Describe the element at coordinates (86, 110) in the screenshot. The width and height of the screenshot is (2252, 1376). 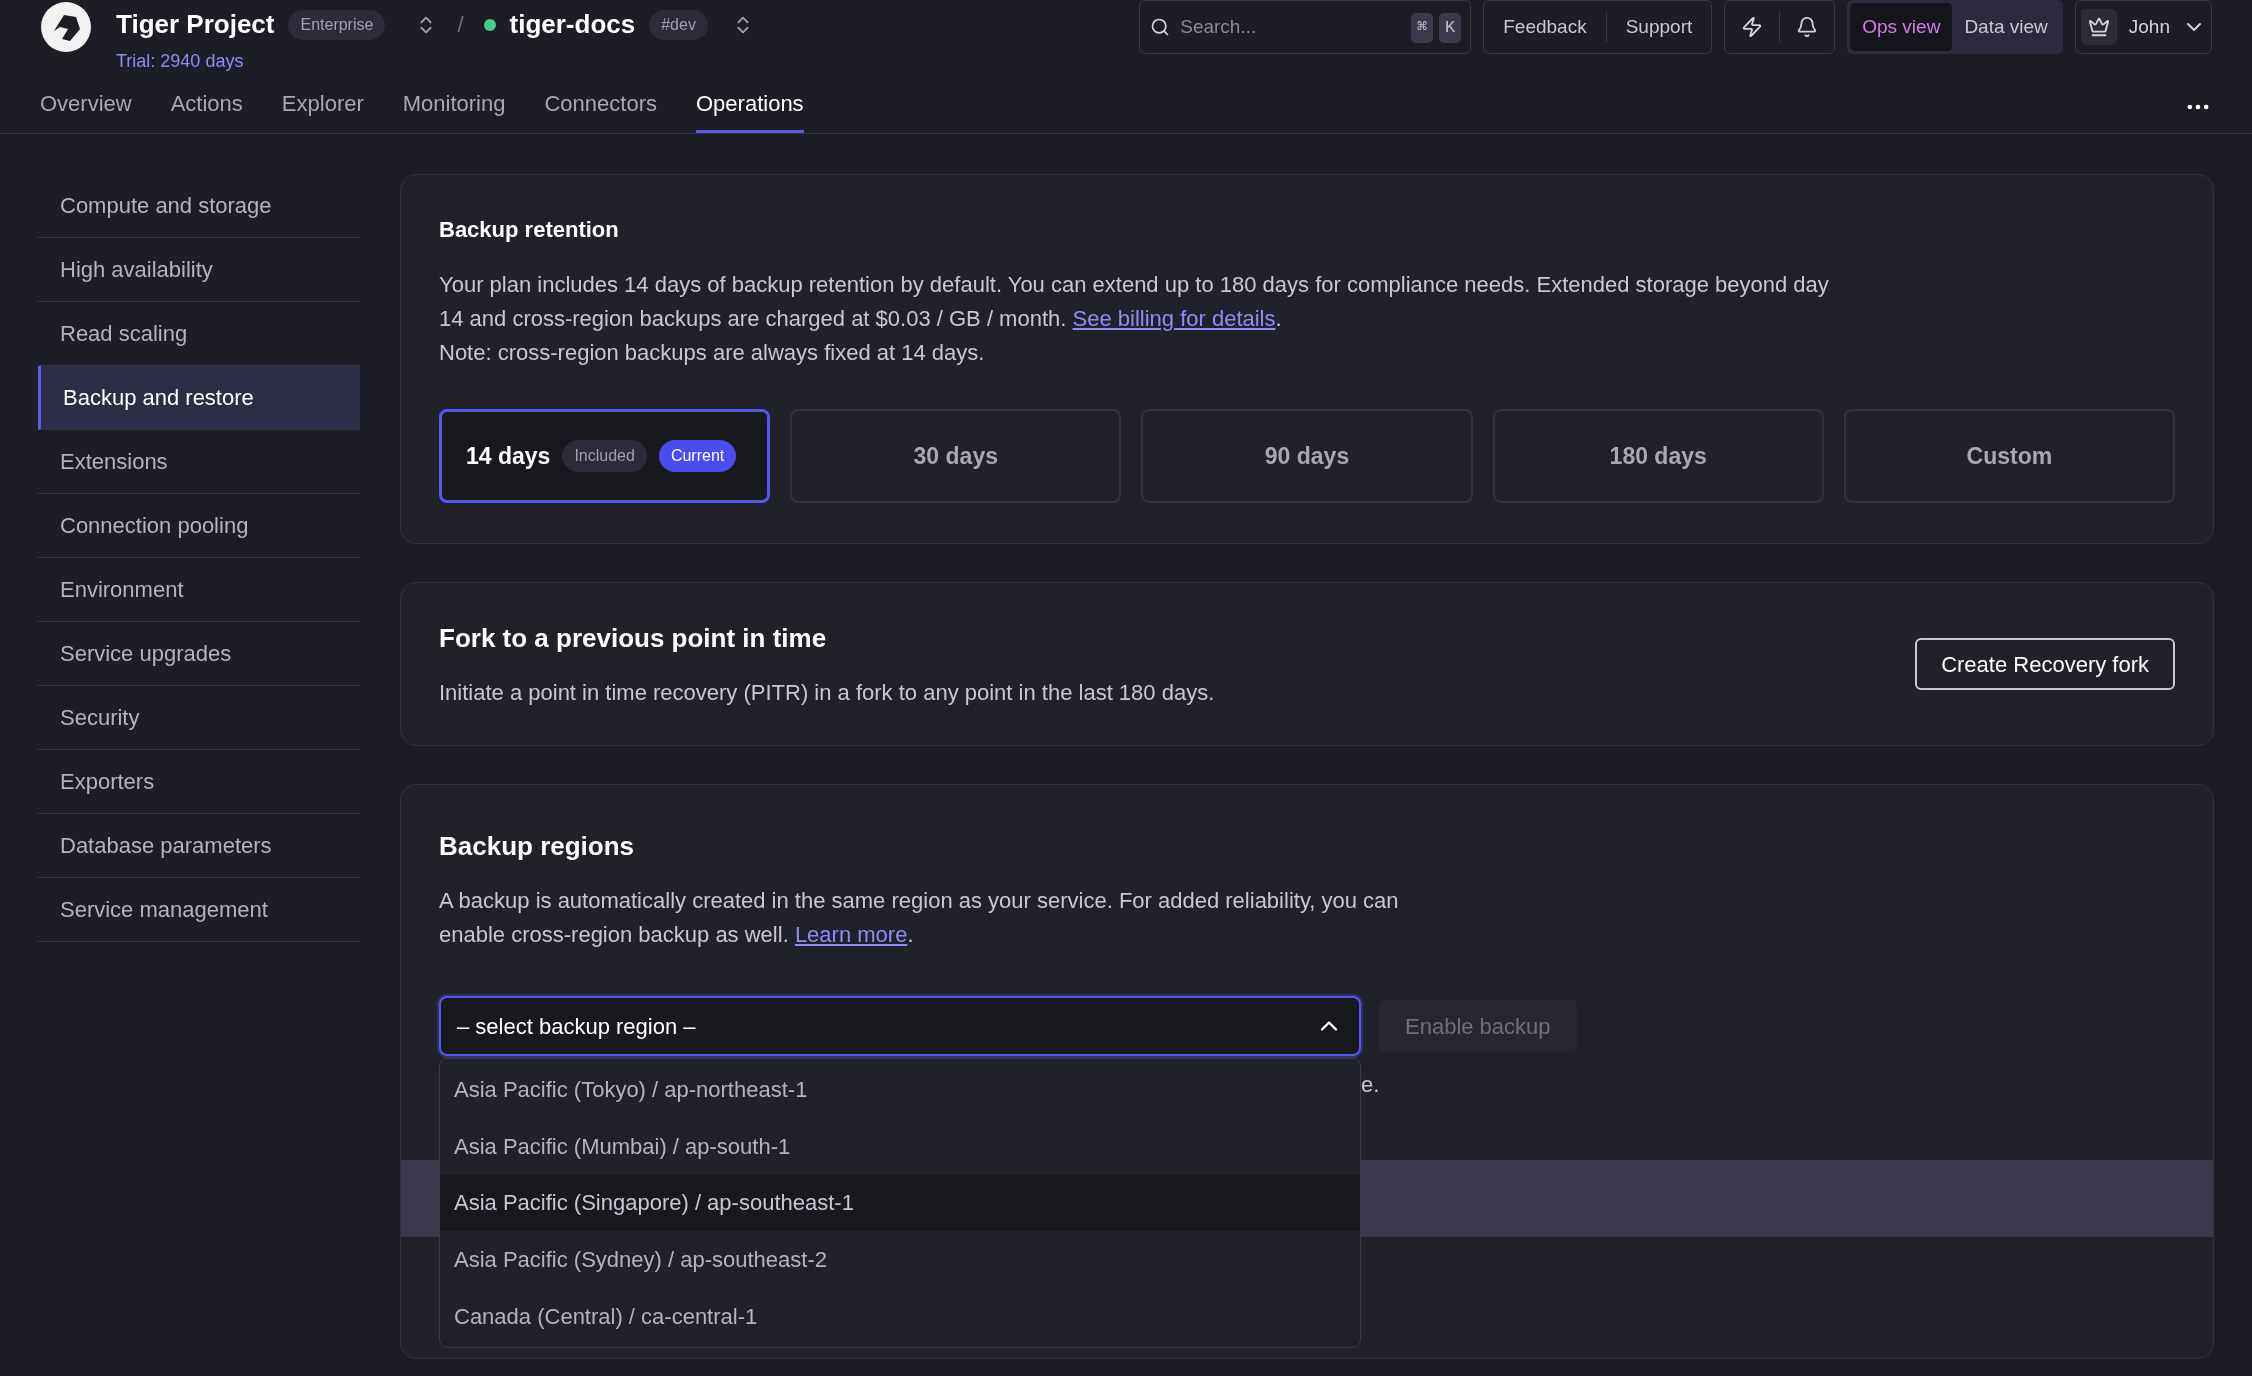
I see `nav-tab: Overview` at that location.